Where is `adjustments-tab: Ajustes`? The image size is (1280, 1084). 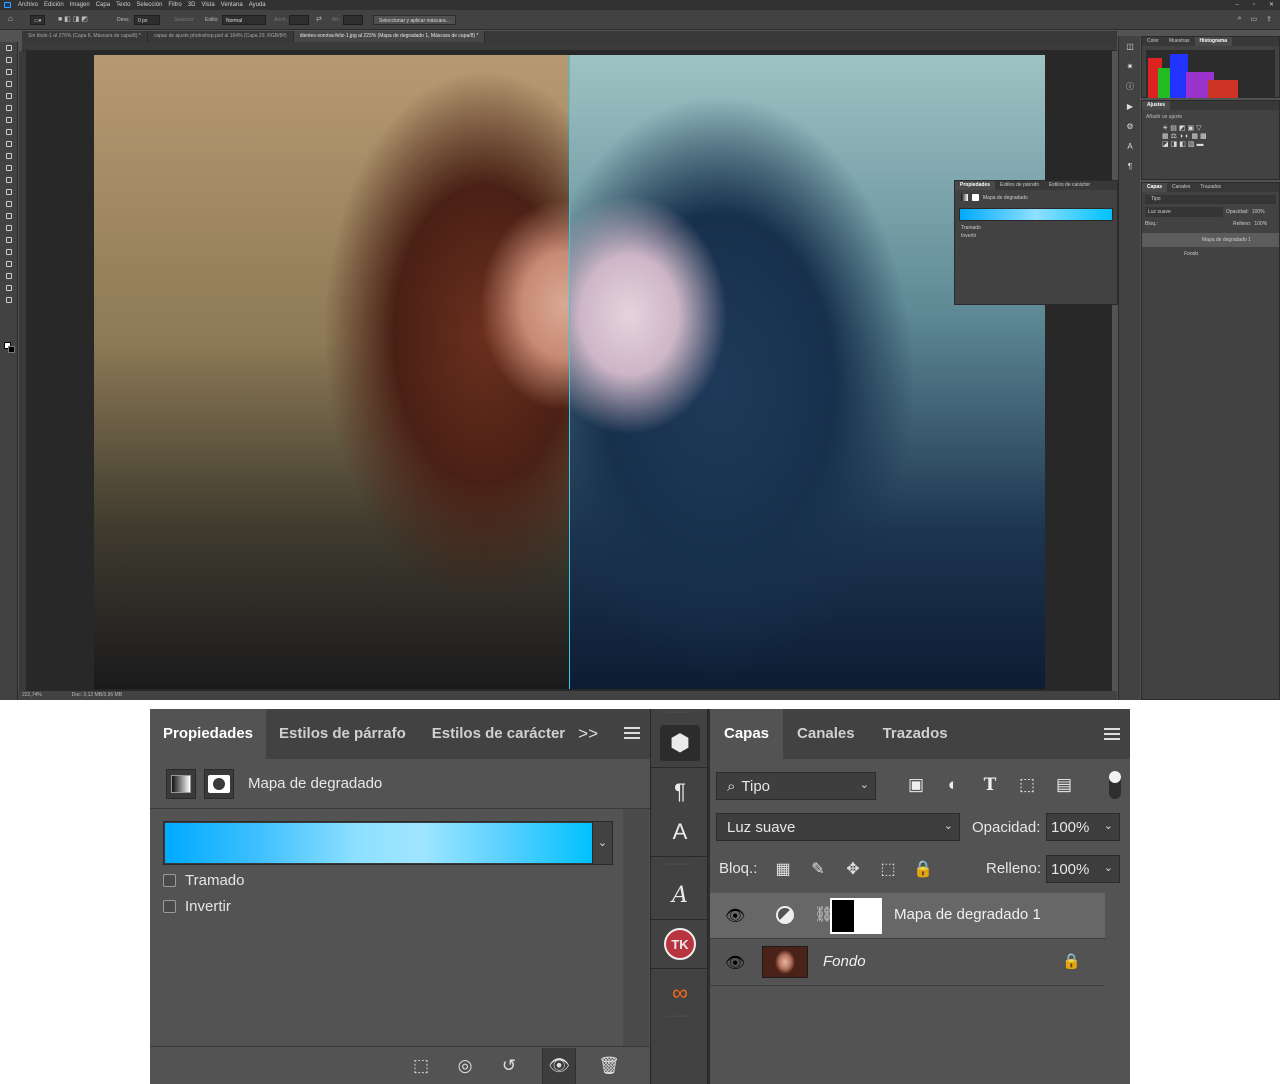 adjustments-tab: Ajustes is located at coordinates (1156, 105).